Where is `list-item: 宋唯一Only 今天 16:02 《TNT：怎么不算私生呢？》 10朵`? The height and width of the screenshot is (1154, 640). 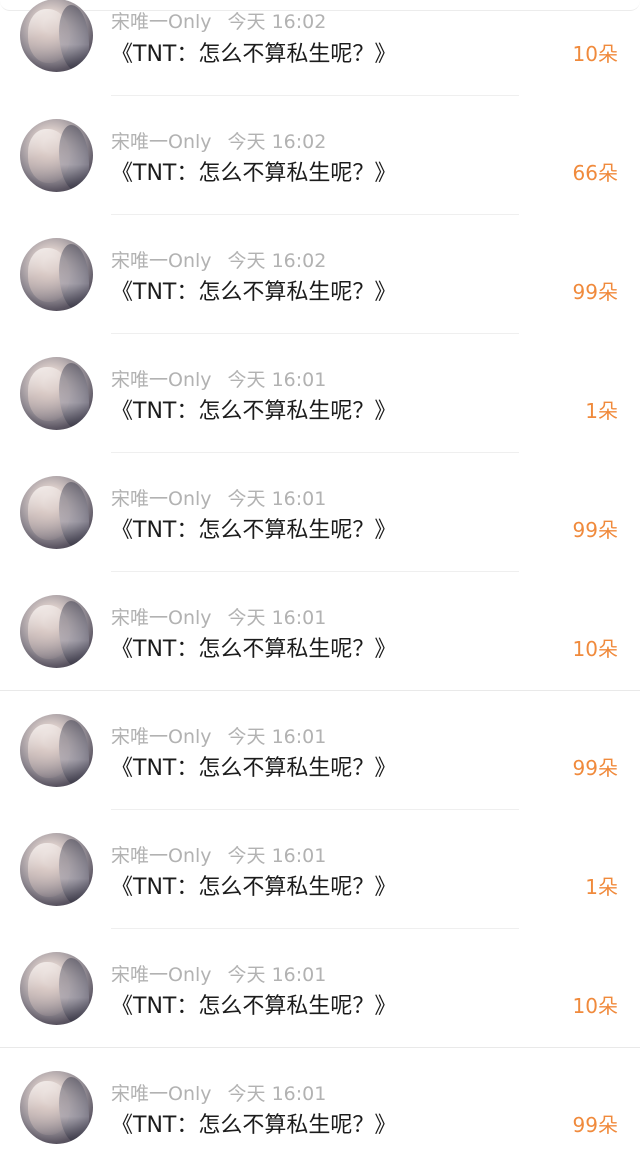
list-item: 宋唯一Only 今天 16:02 《TNT：怎么不算私生呢？》 10朵 is located at coordinates (320, 59).